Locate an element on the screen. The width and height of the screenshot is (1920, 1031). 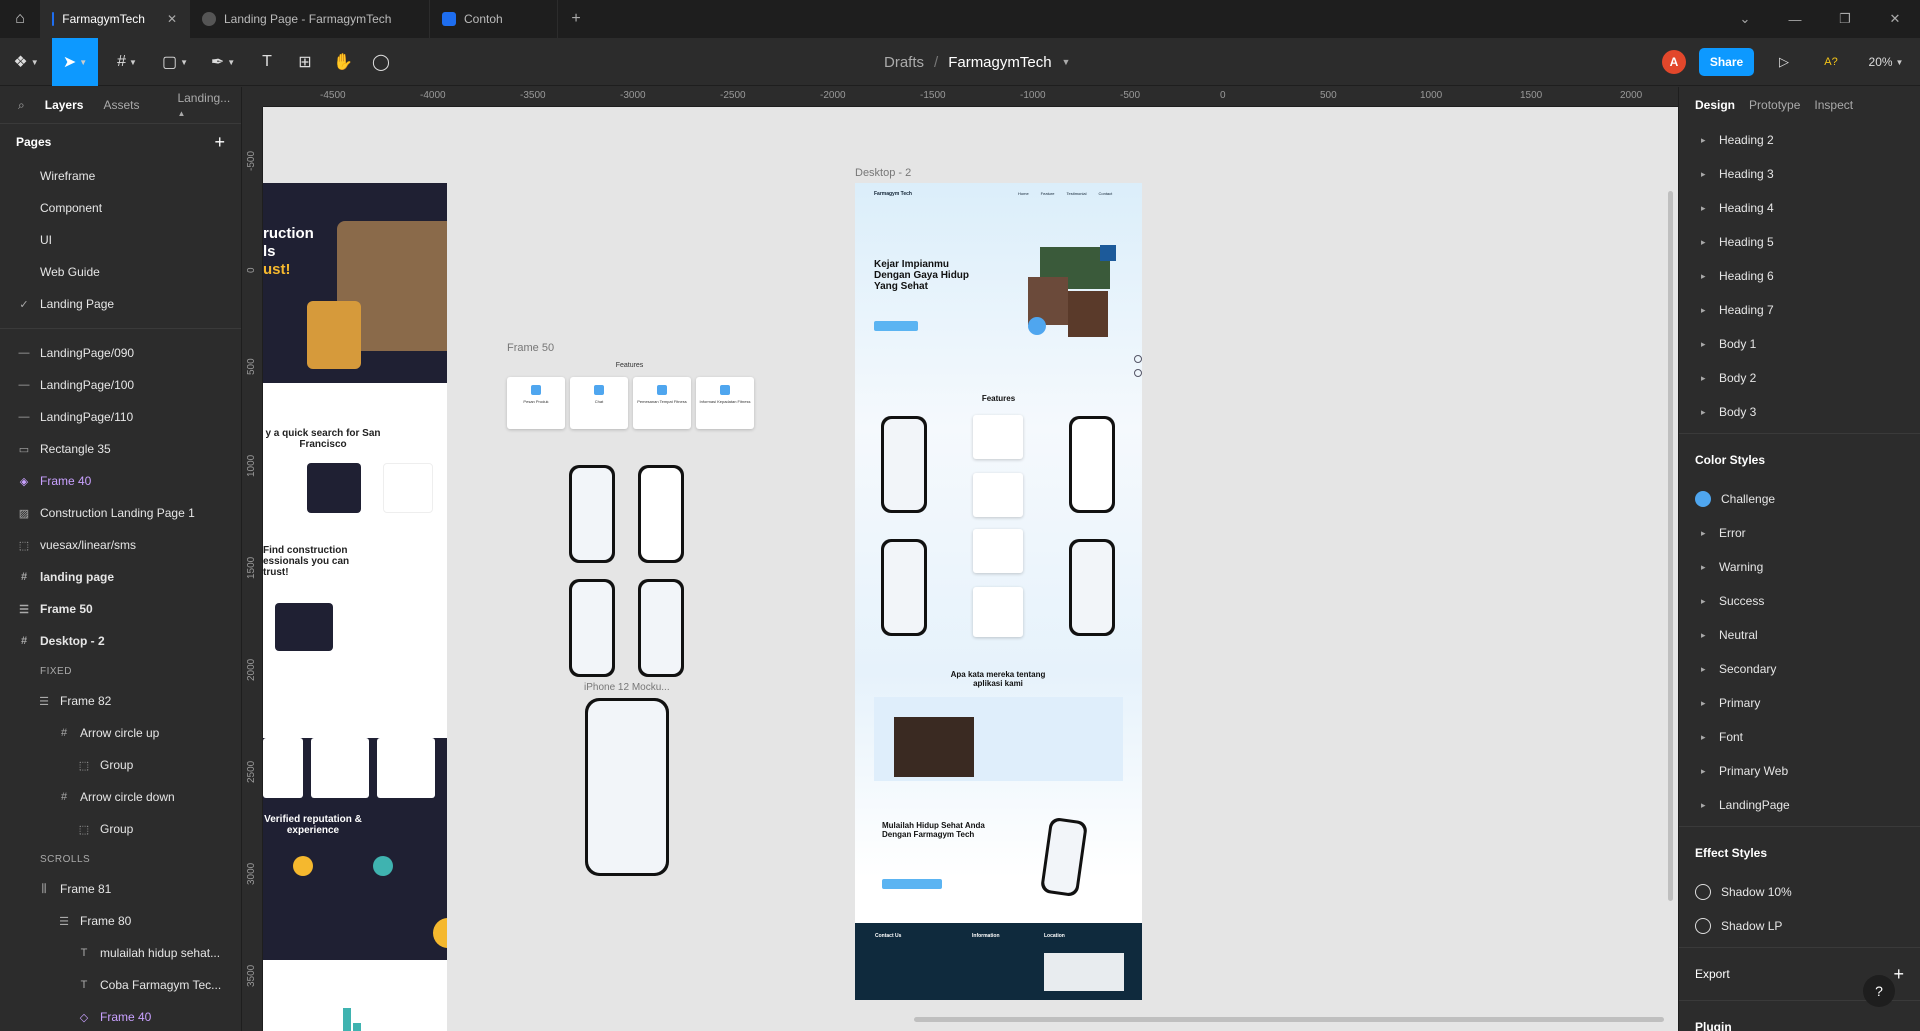
iphone-mockup is located at coordinates (627, 787).